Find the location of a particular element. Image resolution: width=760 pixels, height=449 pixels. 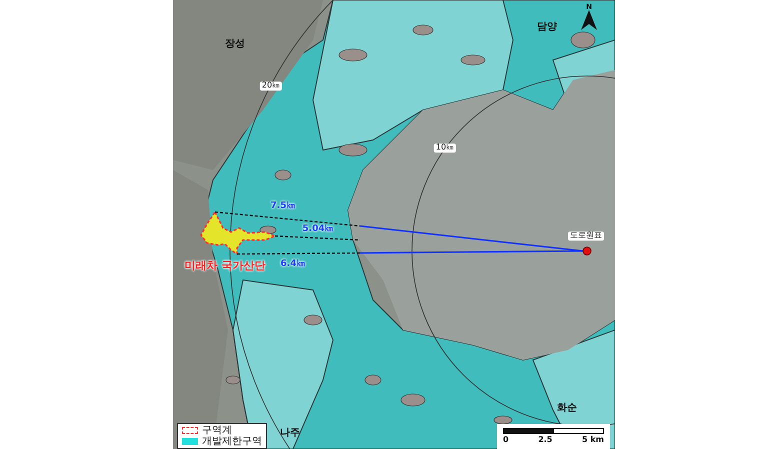

landmark-label: 도로원표 is located at coordinates (586, 236).